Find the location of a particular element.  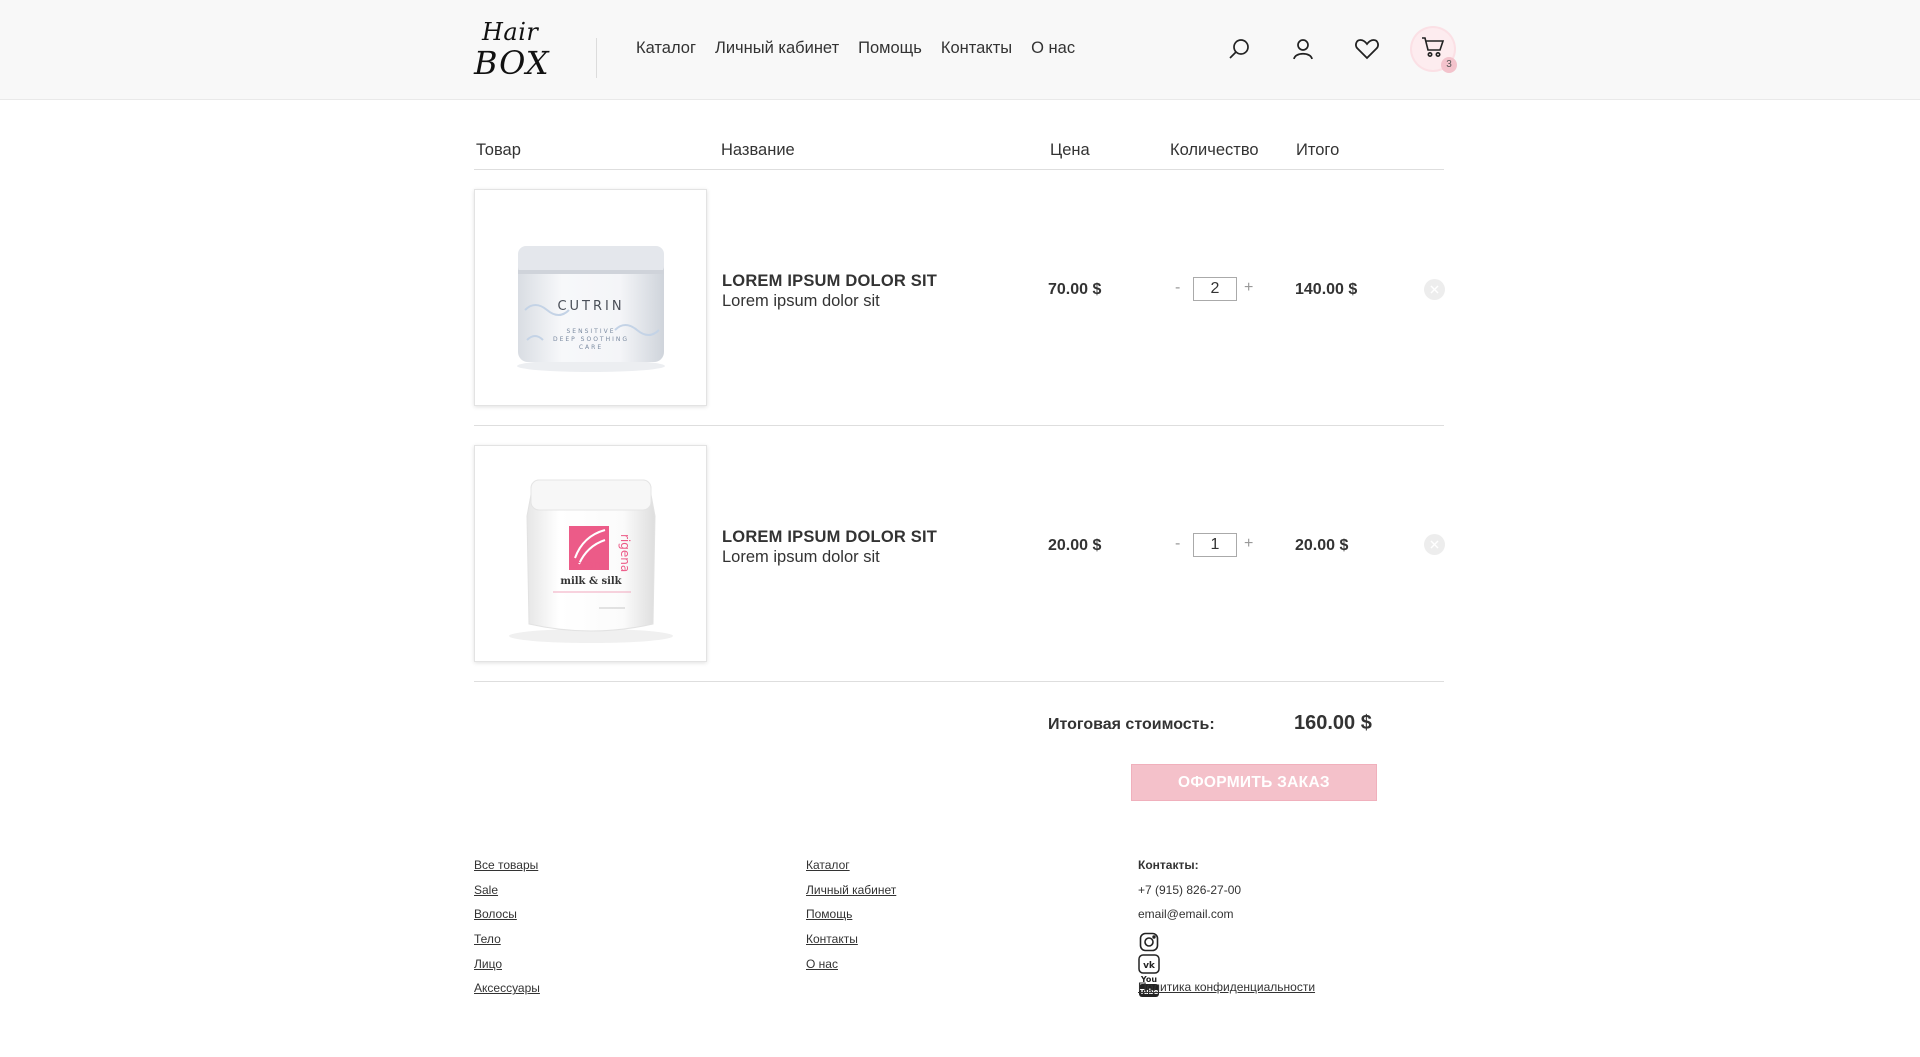

footer-link-catalog: Каталог is located at coordinates (851, 870).